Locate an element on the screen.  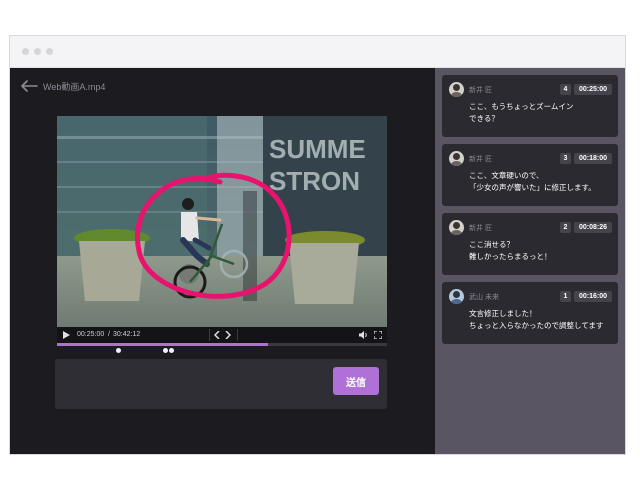
volume-icon is located at coordinates (363, 335).